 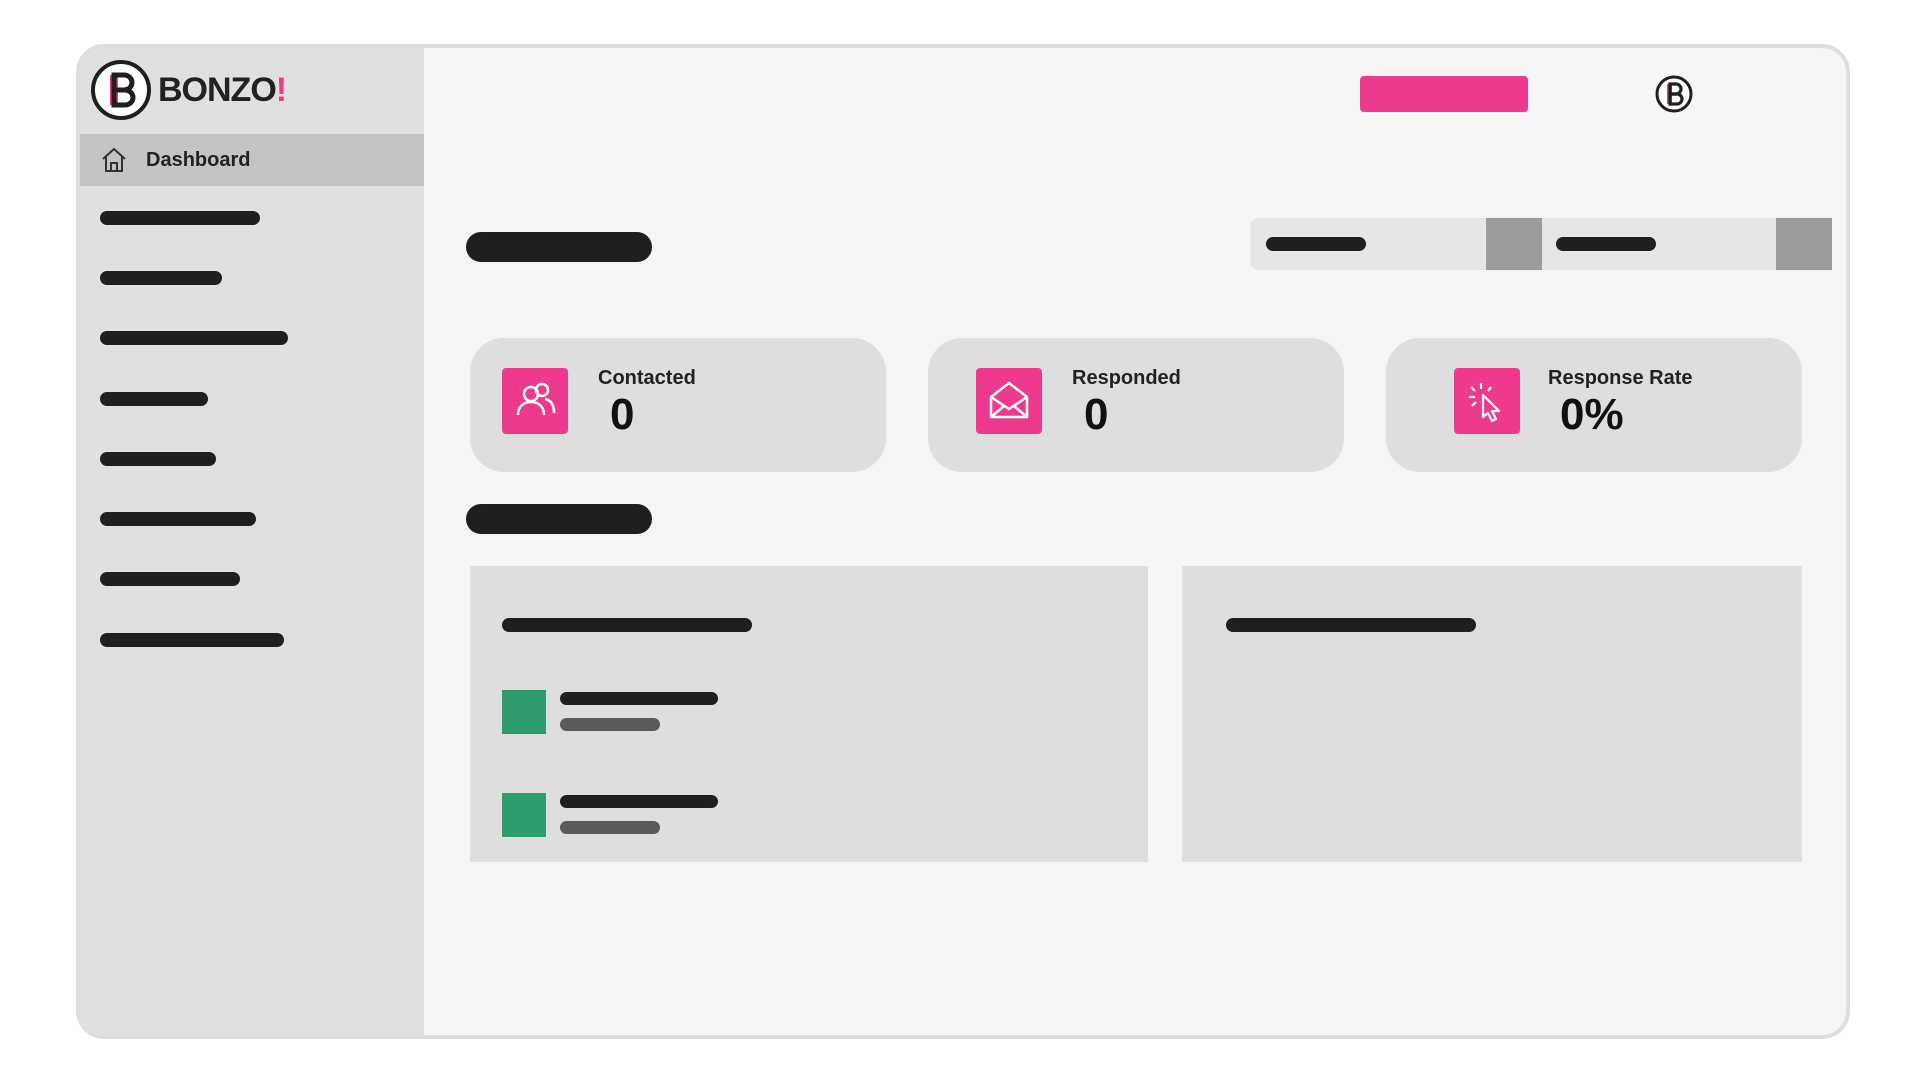 What do you see at coordinates (678, 405) in the screenshot?
I see `stat-card-contacted: Contacted 0` at bounding box center [678, 405].